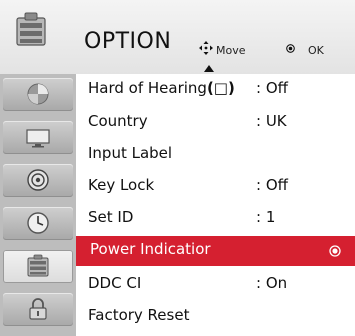  I want to click on option-factory-reset: Factory Reset, so click(215, 317).